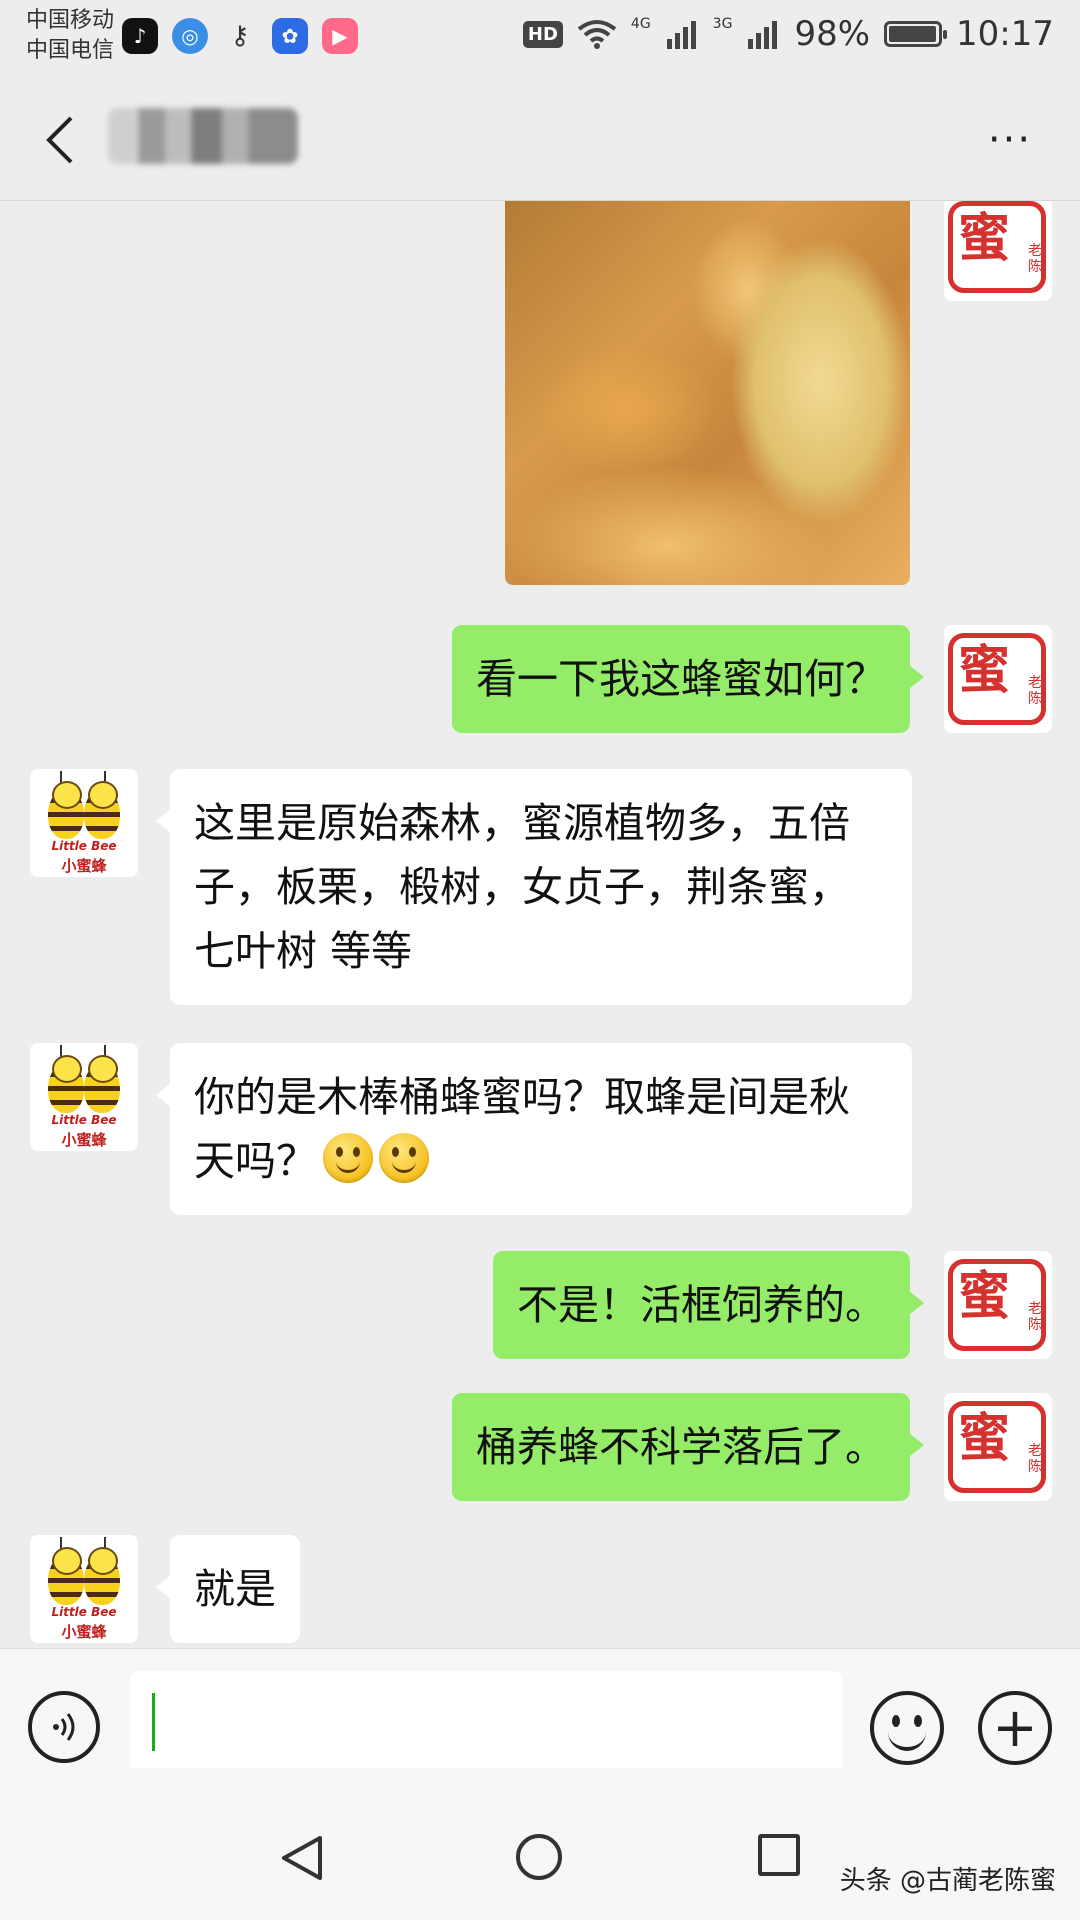 The width and height of the screenshot is (1080, 1920). Describe the element at coordinates (688, 679) in the screenshot. I see `message-bubble-mine: 看一下我这蜂蜜如何？` at that location.